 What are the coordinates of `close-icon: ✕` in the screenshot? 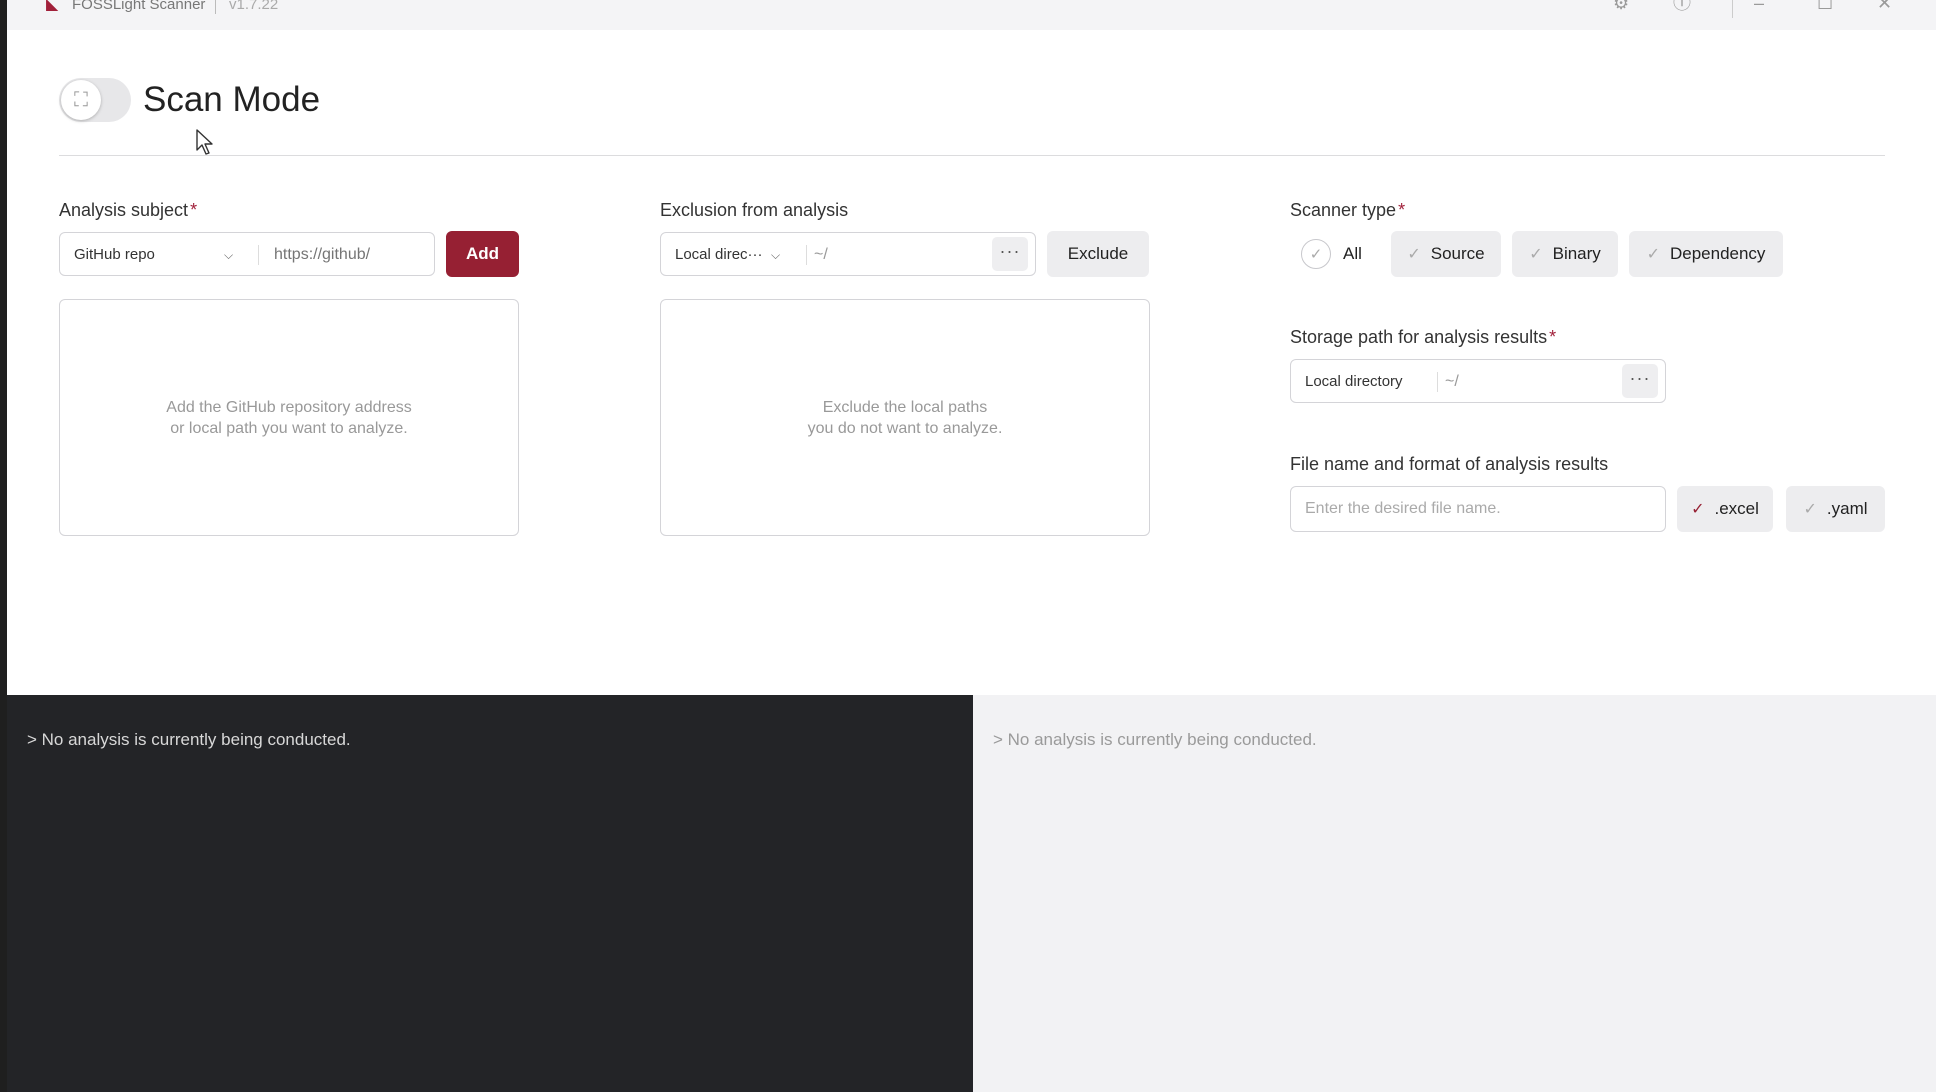 It's located at (1884, 6).